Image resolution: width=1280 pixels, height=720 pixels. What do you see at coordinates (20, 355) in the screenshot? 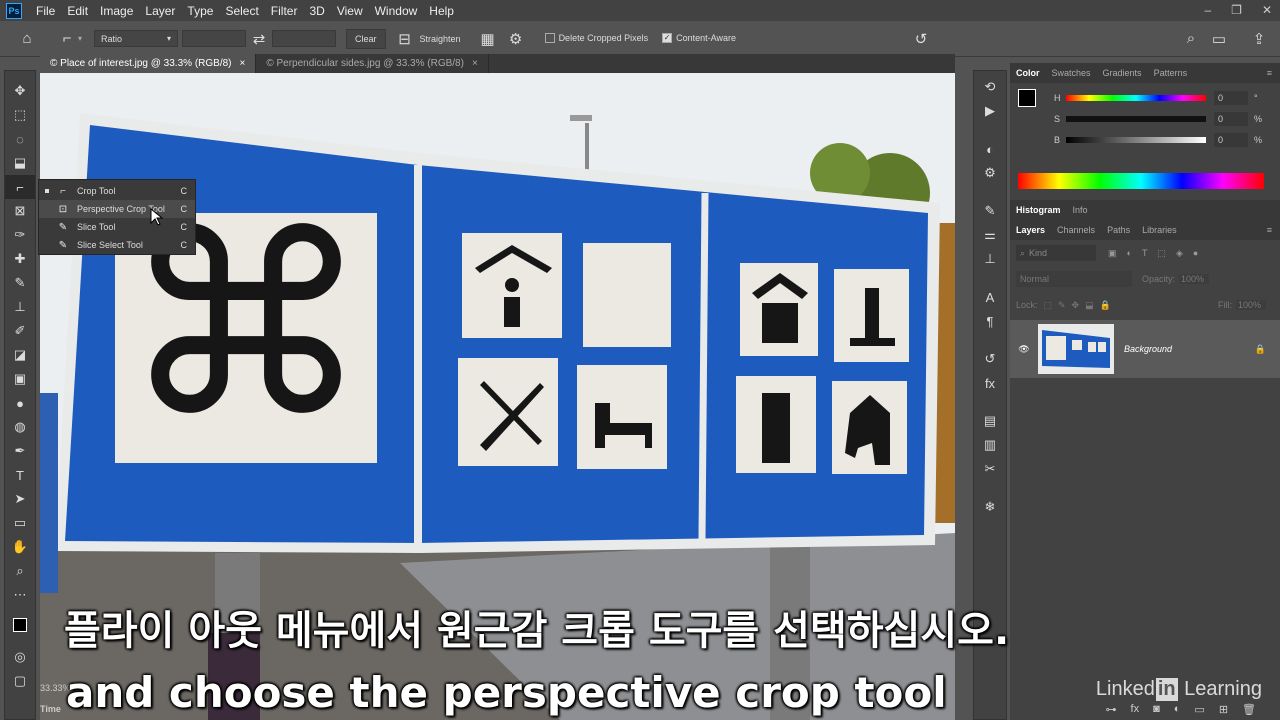
I see `eraser-tool-icon: ◪` at bounding box center [20, 355].